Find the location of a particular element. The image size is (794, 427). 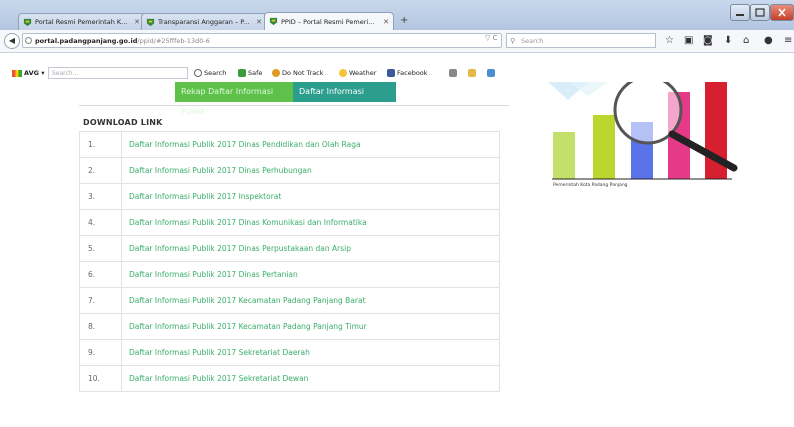

browser-tab: Transparansi Anggaran – P... ✕ is located at coordinates (204, 21).